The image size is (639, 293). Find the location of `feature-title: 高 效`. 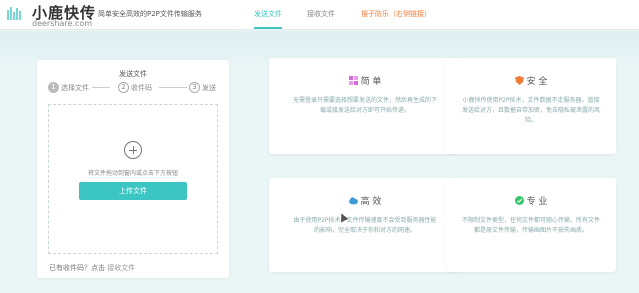

feature-title: 高 效 is located at coordinates (365, 200).